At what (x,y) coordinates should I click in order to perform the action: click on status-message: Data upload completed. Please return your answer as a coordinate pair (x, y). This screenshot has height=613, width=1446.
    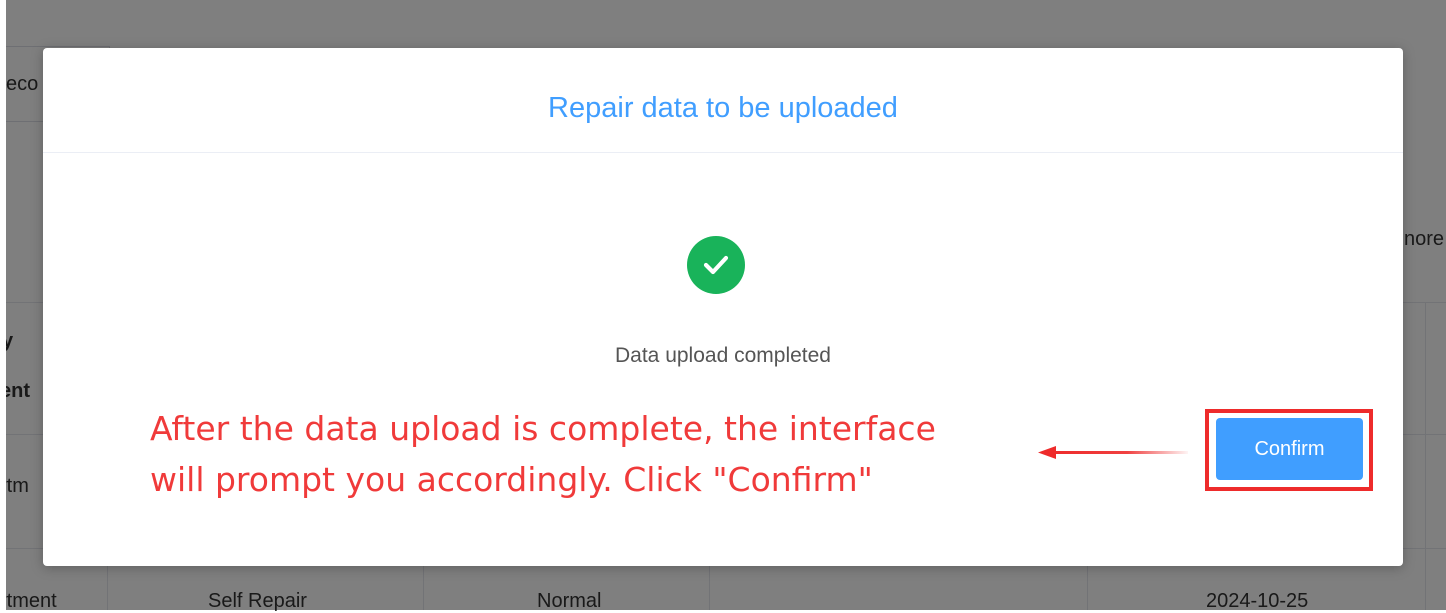
    Looking at the image, I should click on (723, 355).